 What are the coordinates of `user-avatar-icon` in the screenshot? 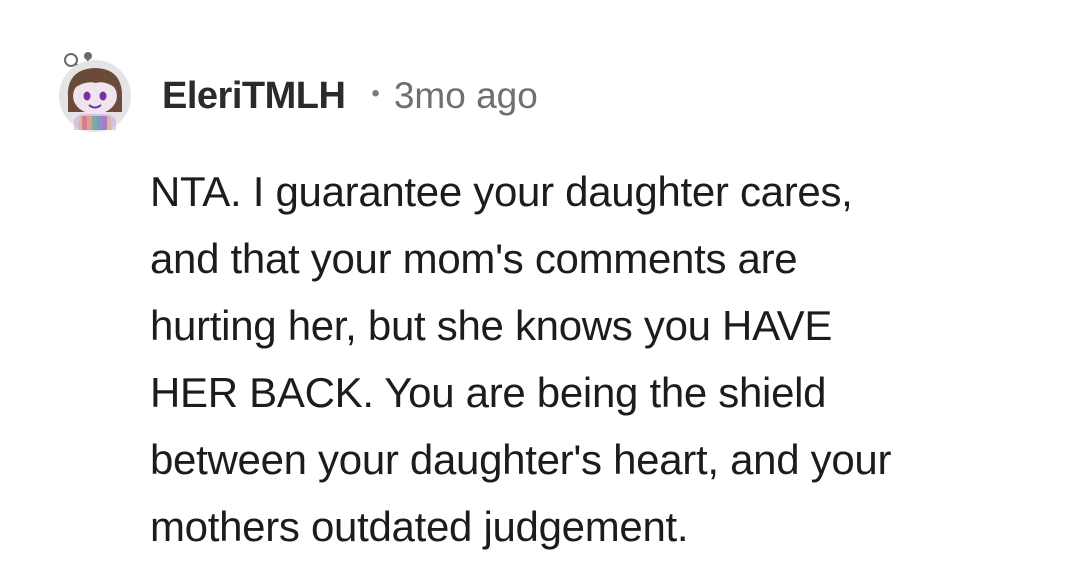 It's located at (95, 91).